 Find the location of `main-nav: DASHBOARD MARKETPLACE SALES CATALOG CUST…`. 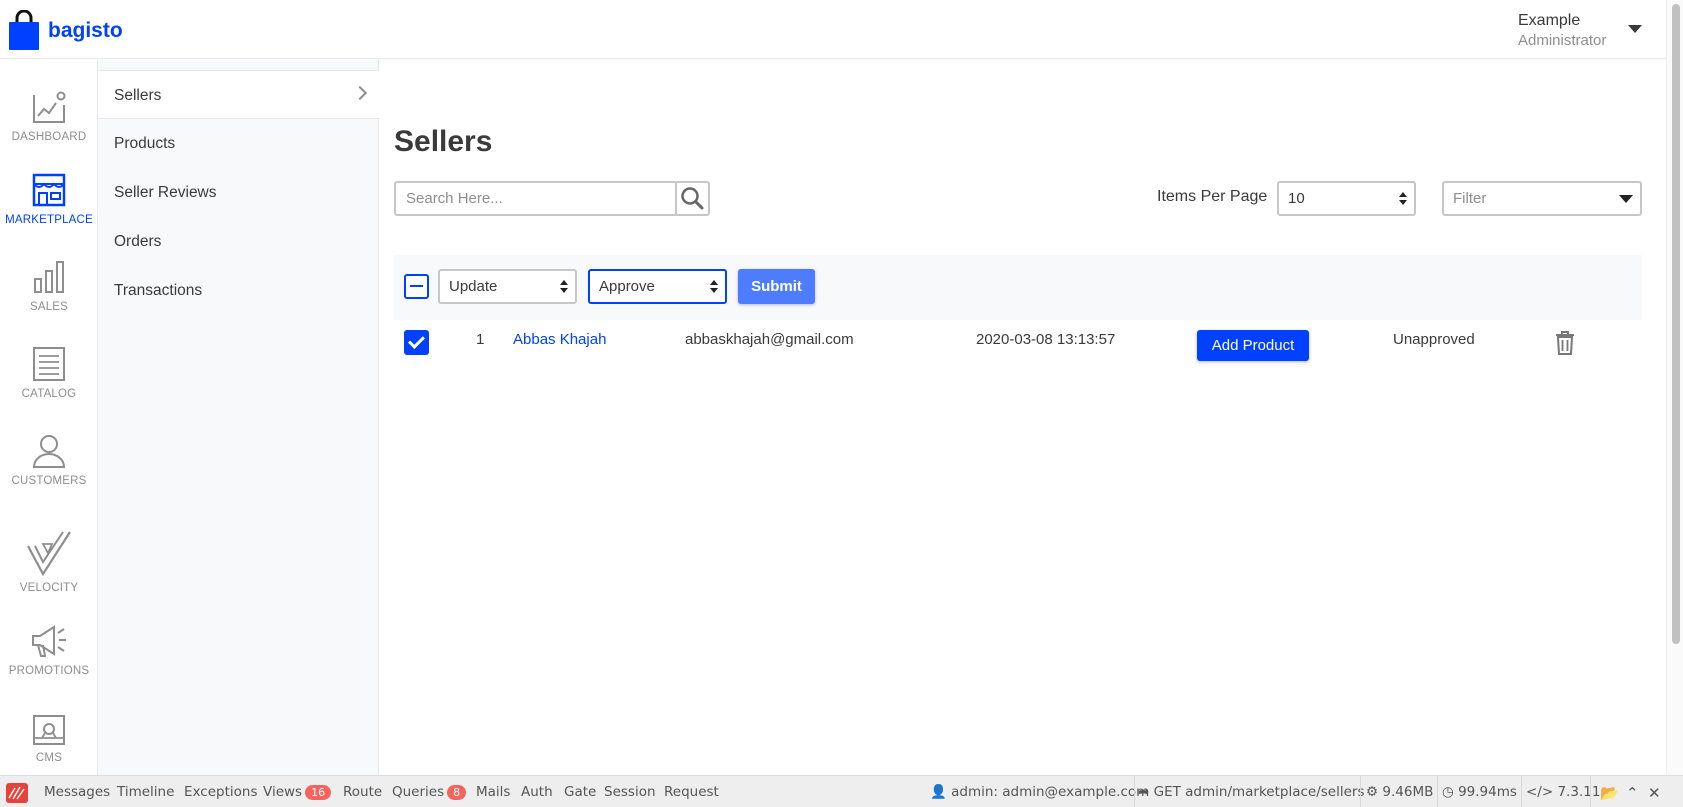

main-nav: DASHBOARD MARKETPLACE SALES CATALOG CUST… is located at coordinates (49, 417).